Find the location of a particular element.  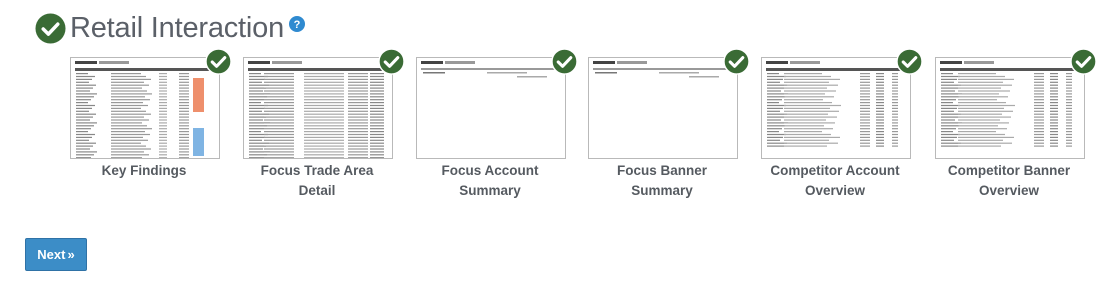

double-chevron-right-icon: » is located at coordinates (71, 254).